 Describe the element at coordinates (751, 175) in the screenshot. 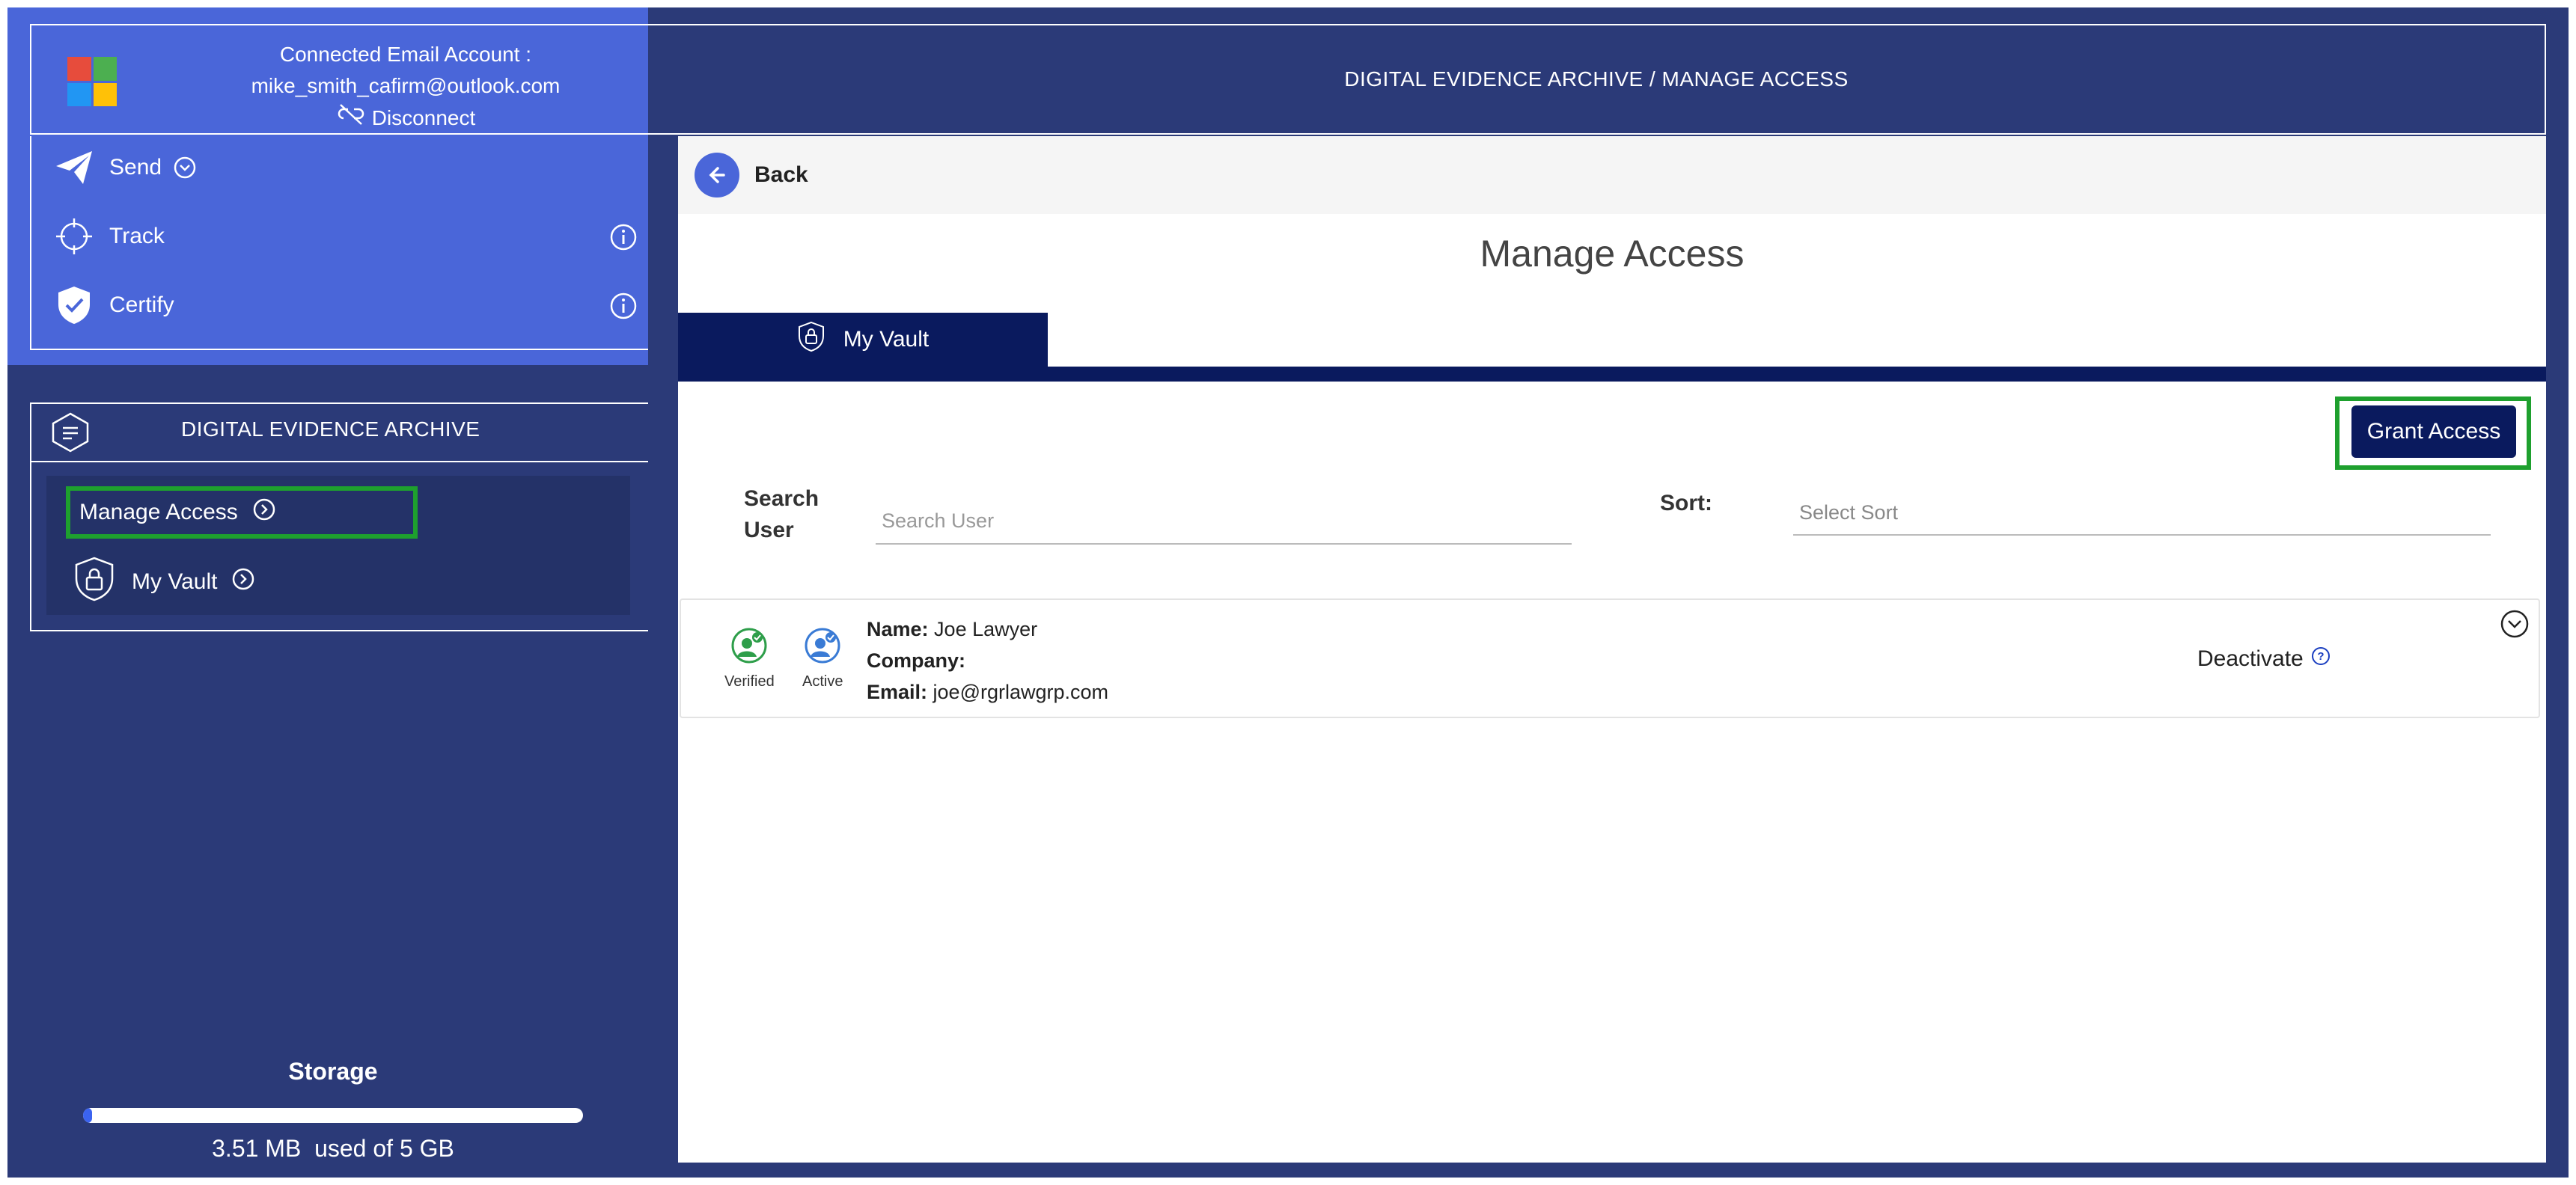

I see `back-button: Back` at that location.